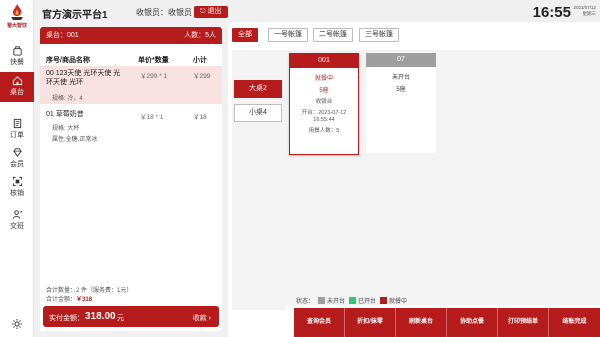  I want to click on sidebar-item-verify: 核销, so click(17, 188).